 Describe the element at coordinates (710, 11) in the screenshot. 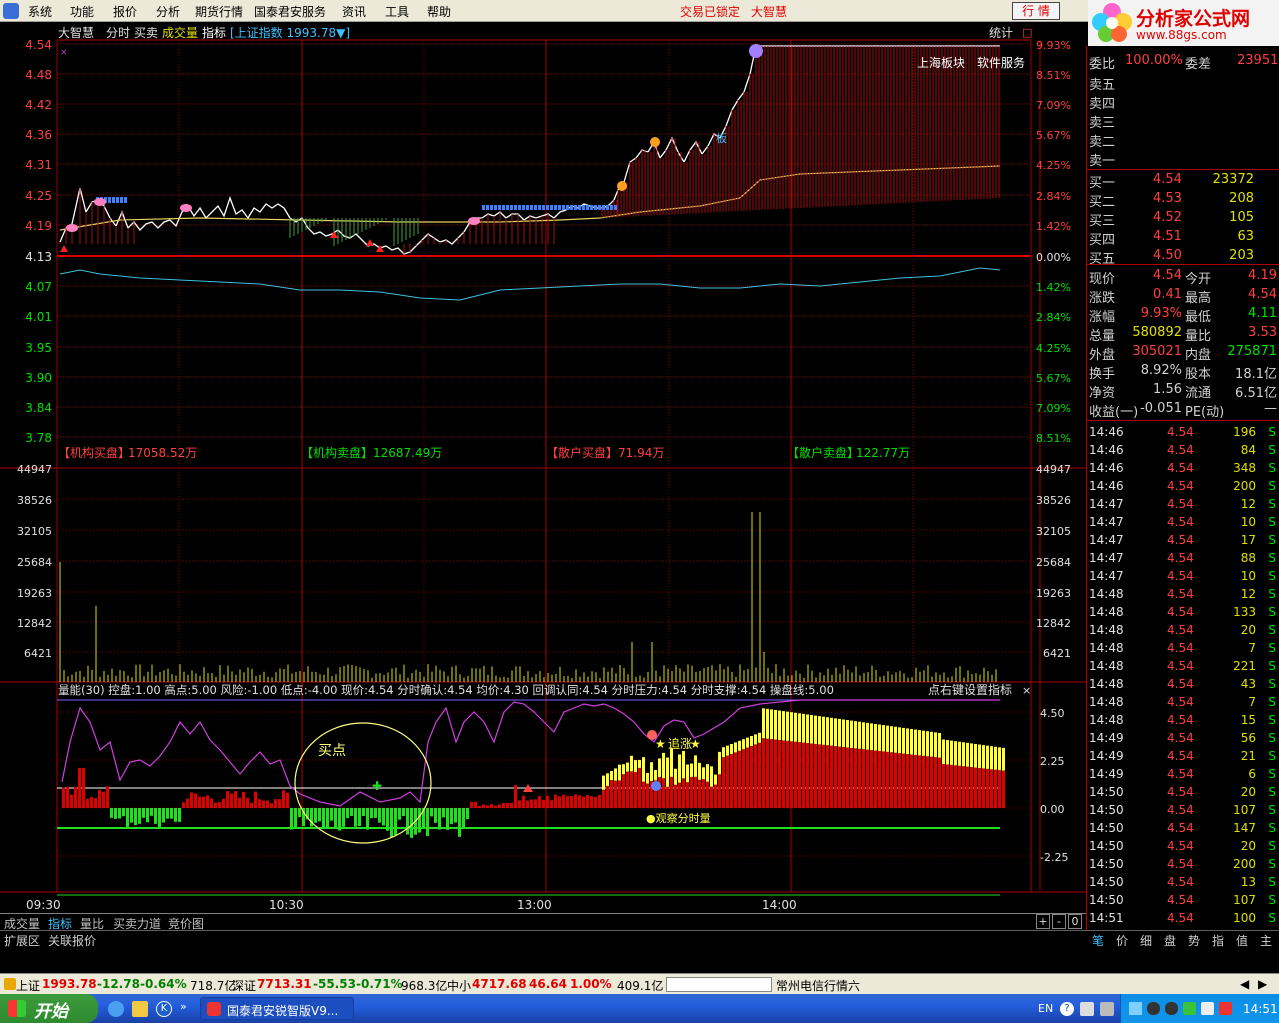

I see `trade-locked-link: 交易已锁定` at that location.